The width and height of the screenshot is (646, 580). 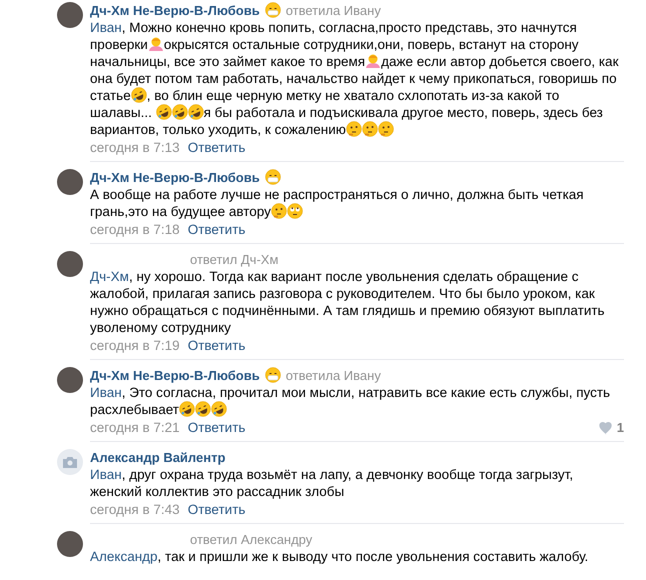 What do you see at coordinates (109, 276) in the screenshot?
I see `mention-link: Дч-Хм` at bounding box center [109, 276].